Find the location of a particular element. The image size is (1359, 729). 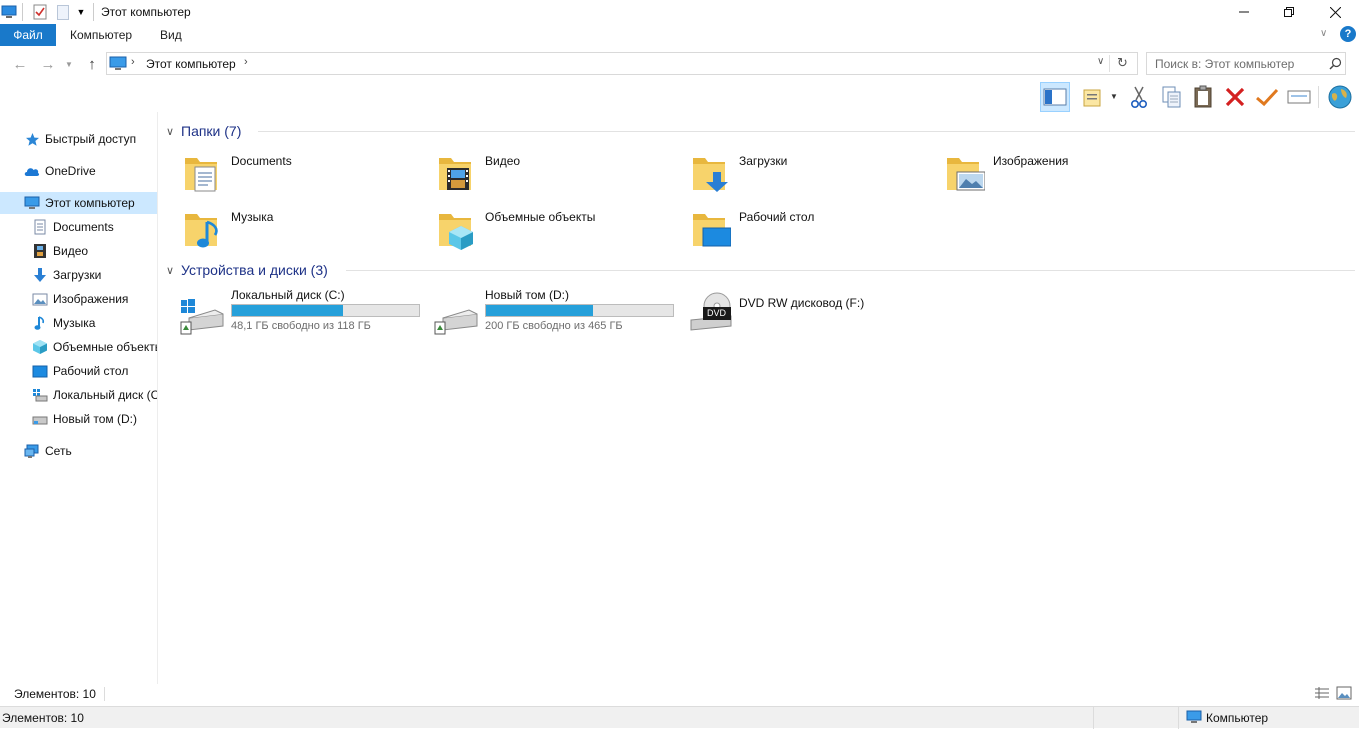

rename-check-icon is located at coordinates (1267, 97).